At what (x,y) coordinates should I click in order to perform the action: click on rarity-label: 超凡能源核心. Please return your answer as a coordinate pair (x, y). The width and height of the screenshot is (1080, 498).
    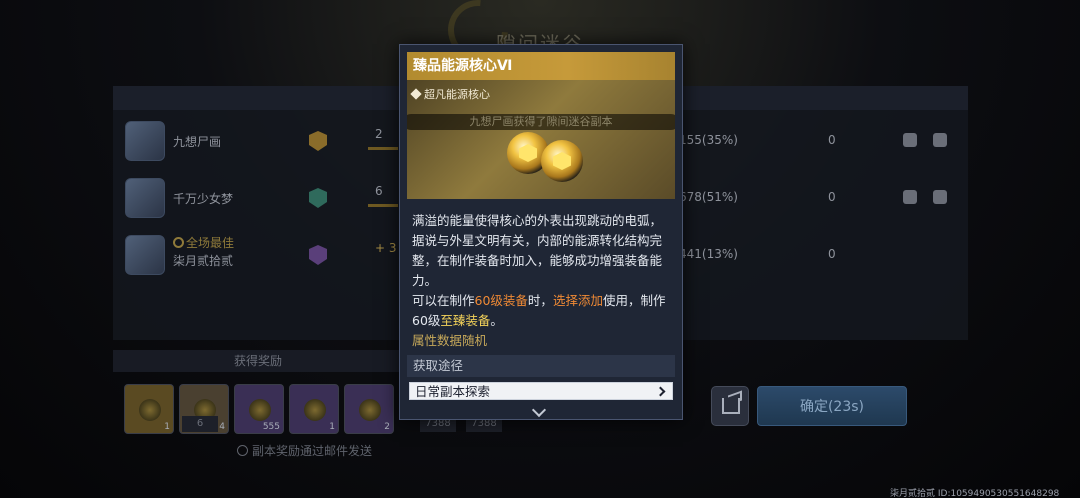
    Looking at the image, I should click on (450, 94).